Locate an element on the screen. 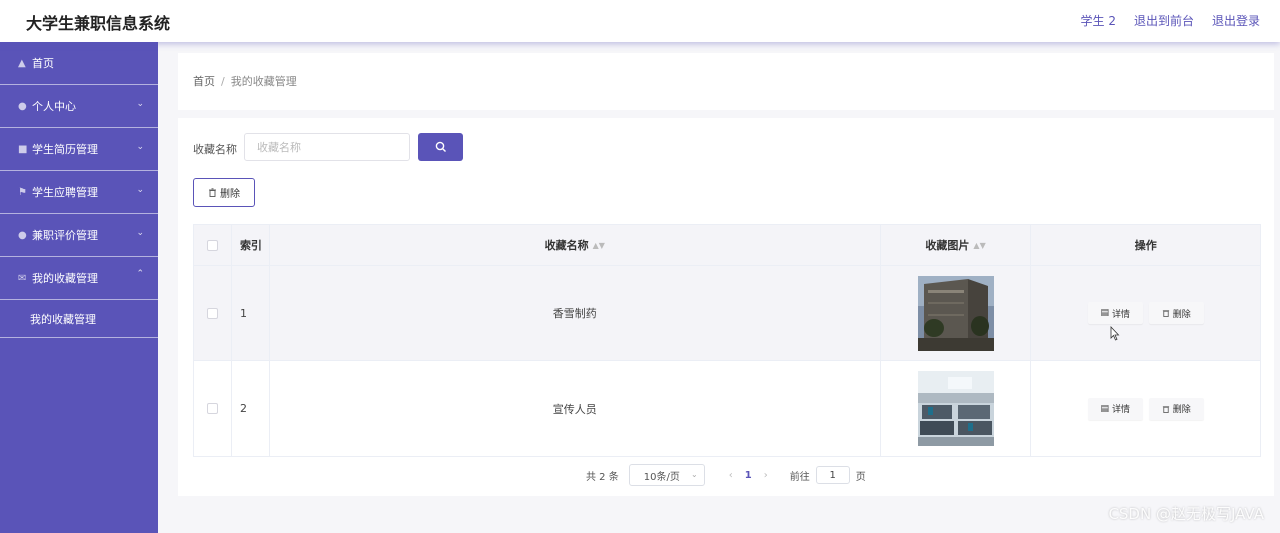 The height and width of the screenshot is (533, 1280). sidebar-item-label: 首页 is located at coordinates (43, 63).